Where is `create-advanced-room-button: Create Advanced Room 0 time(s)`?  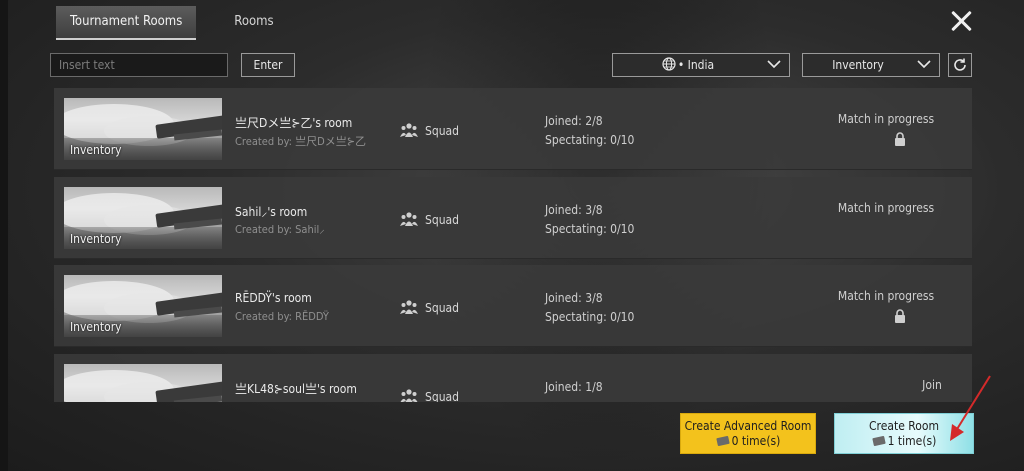 create-advanced-room-button: Create Advanced Room 0 time(s) is located at coordinates (748, 433).